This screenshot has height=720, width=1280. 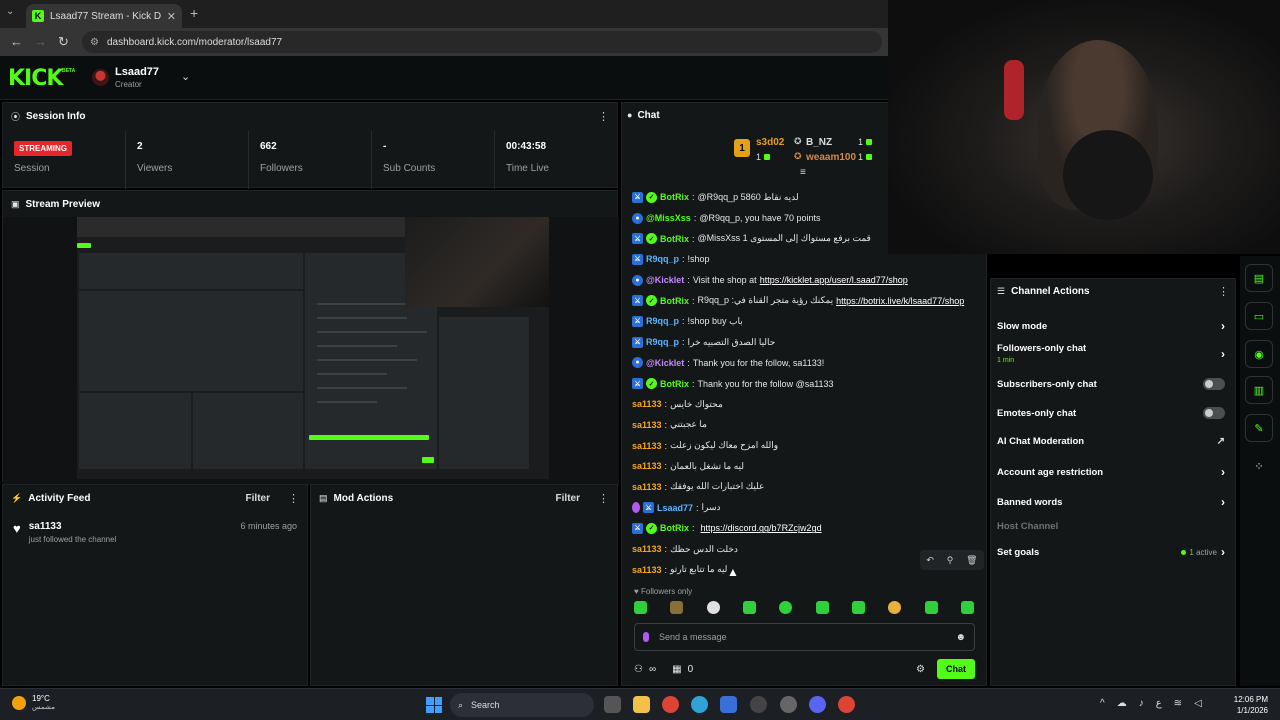 What do you see at coordinates (185, 76) in the screenshot?
I see `chevron-down-icon: ⌄` at bounding box center [185, 76].